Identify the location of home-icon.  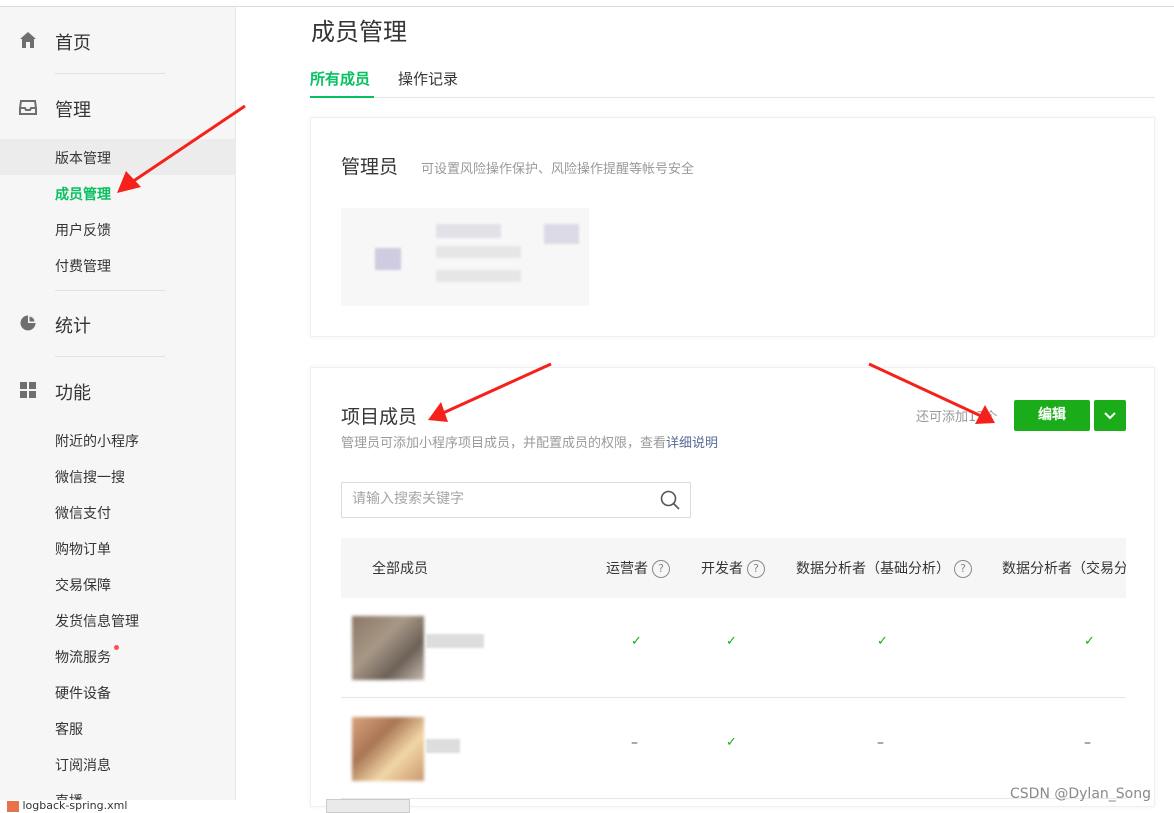
(28, 40).